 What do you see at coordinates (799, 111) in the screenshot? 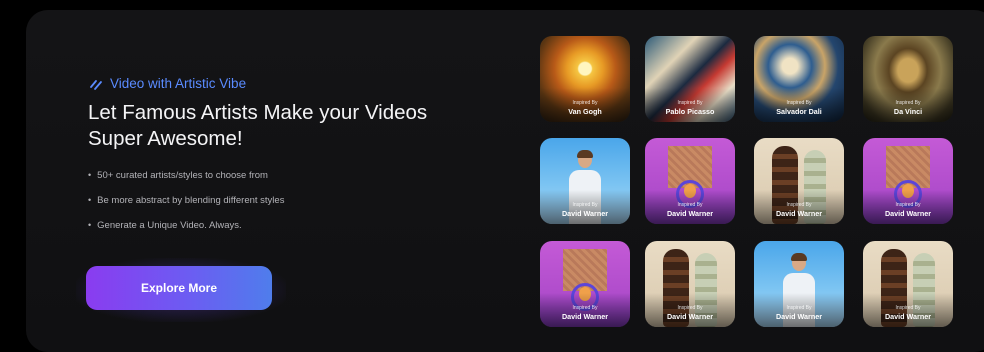
I see `tile-artist-name: Salvador Dali` at bounding box center [799, 111].